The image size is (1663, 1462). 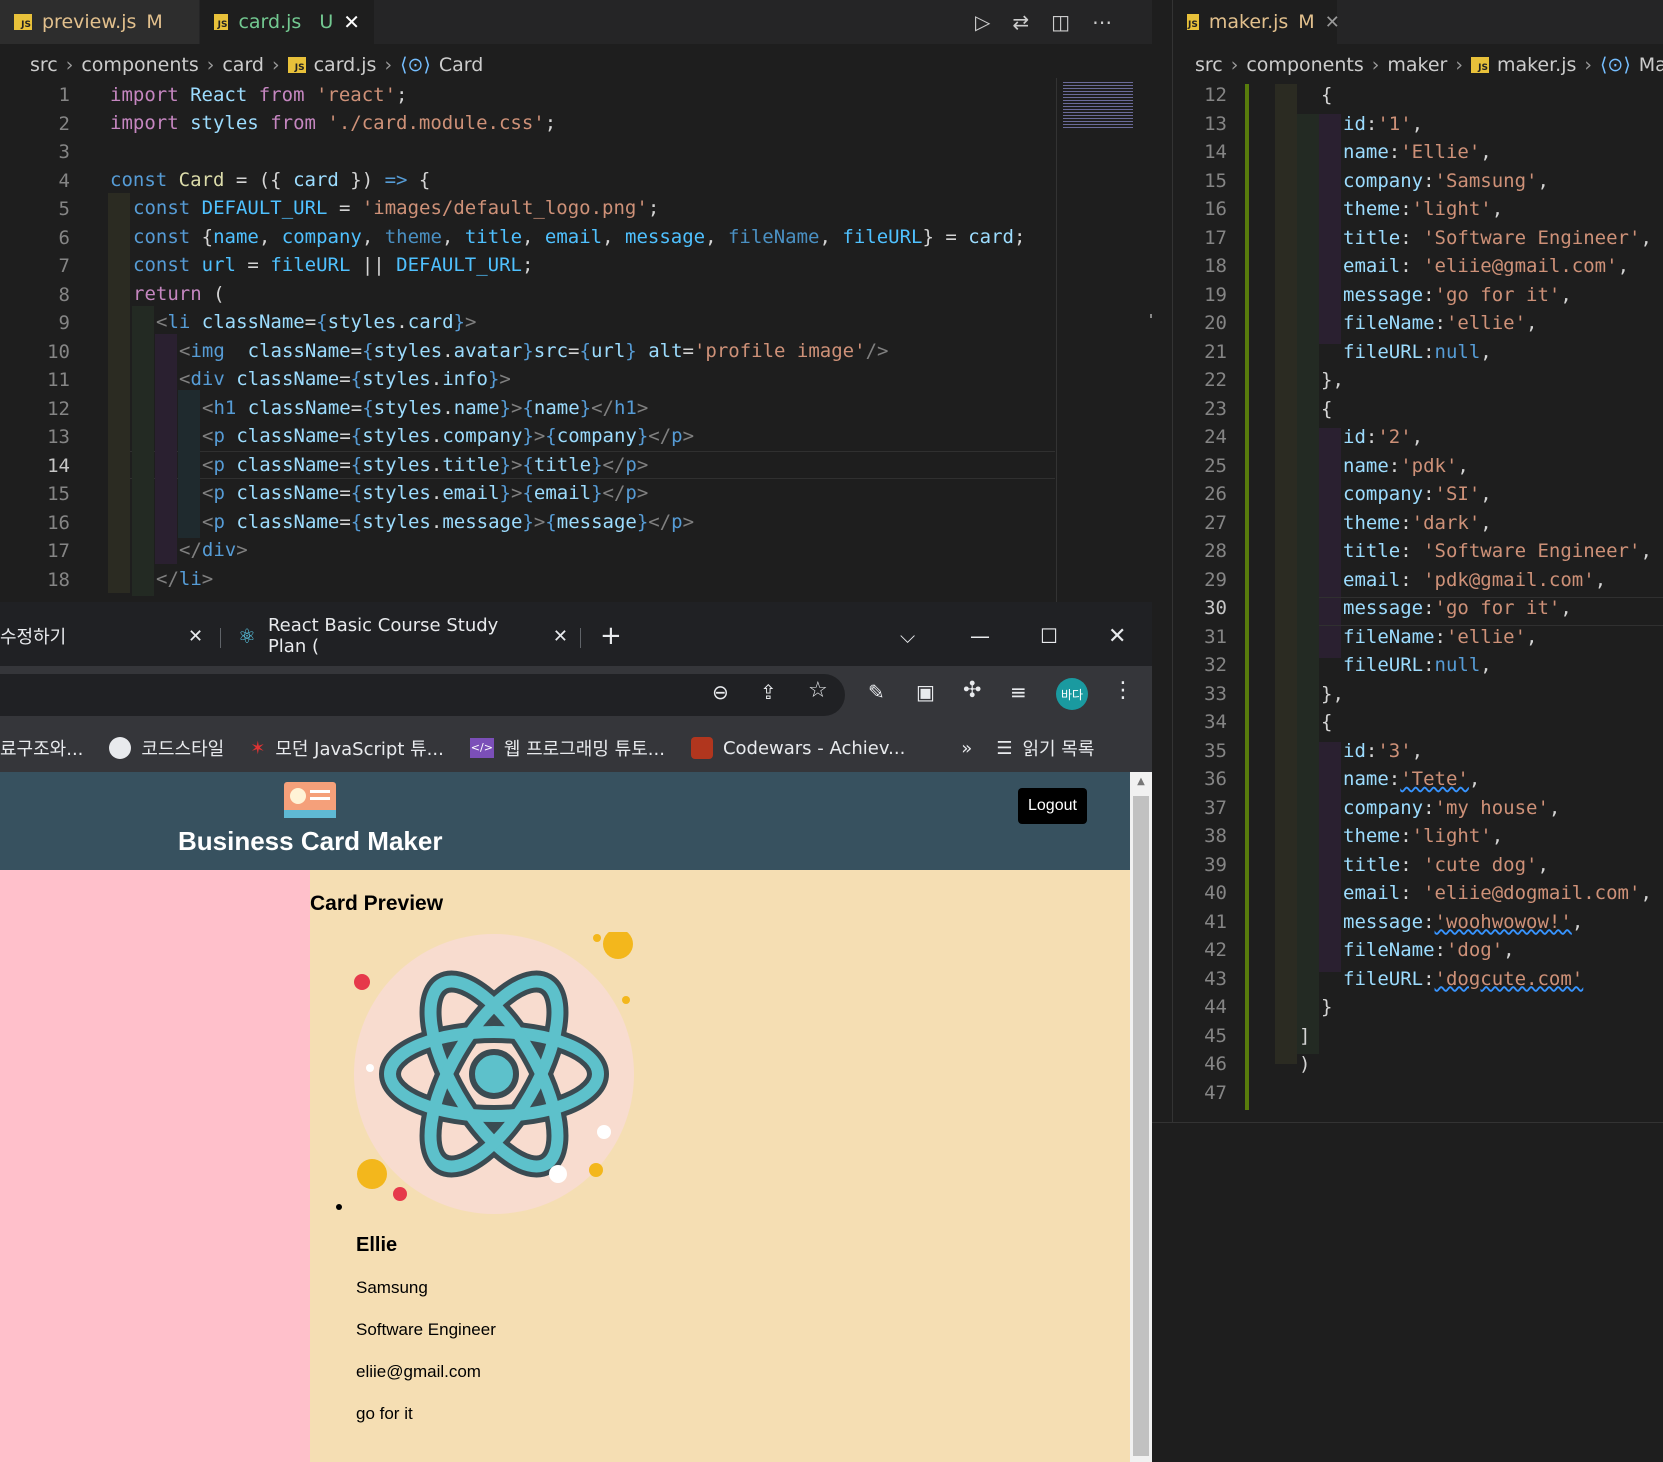 I want to click on code-line: theme:'light',, so click(x=1423, y=209).